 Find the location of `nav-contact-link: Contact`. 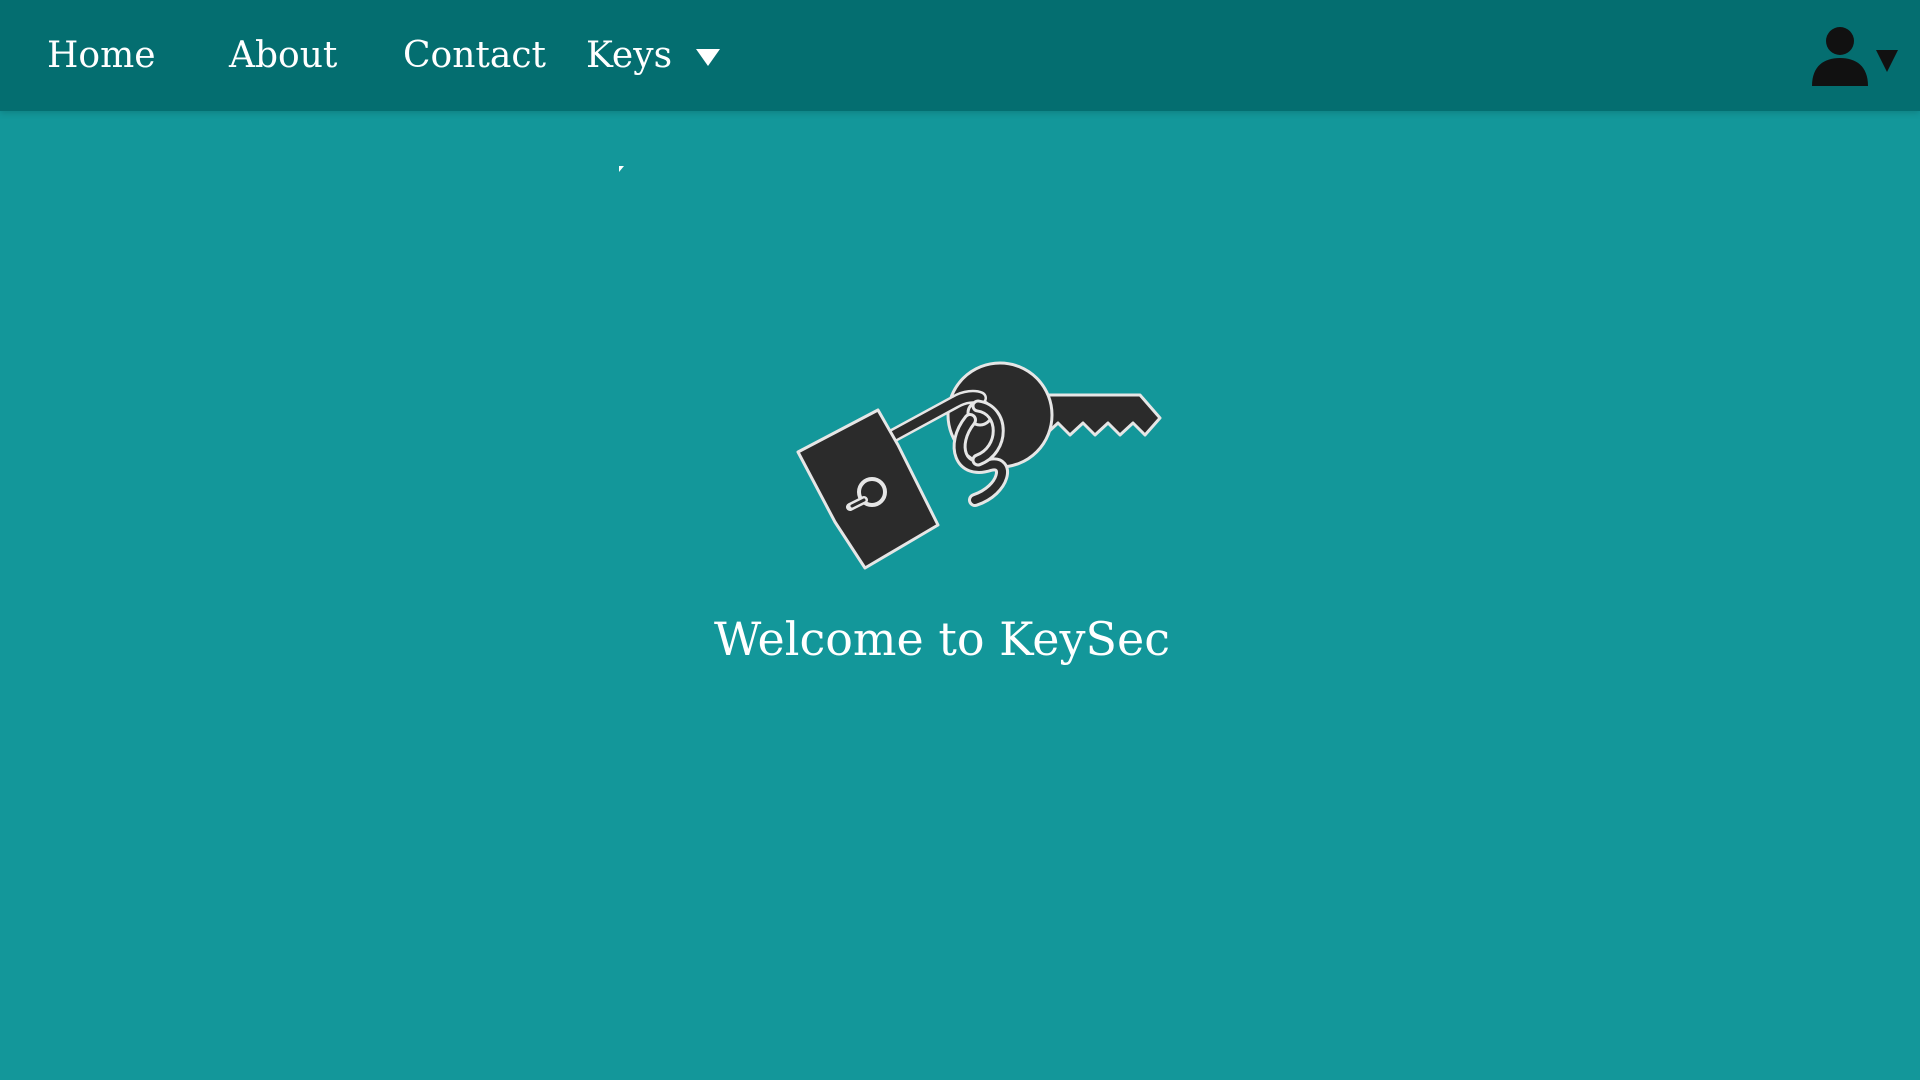

nav-contact-link: Contact is located at coordinates (474, 55).